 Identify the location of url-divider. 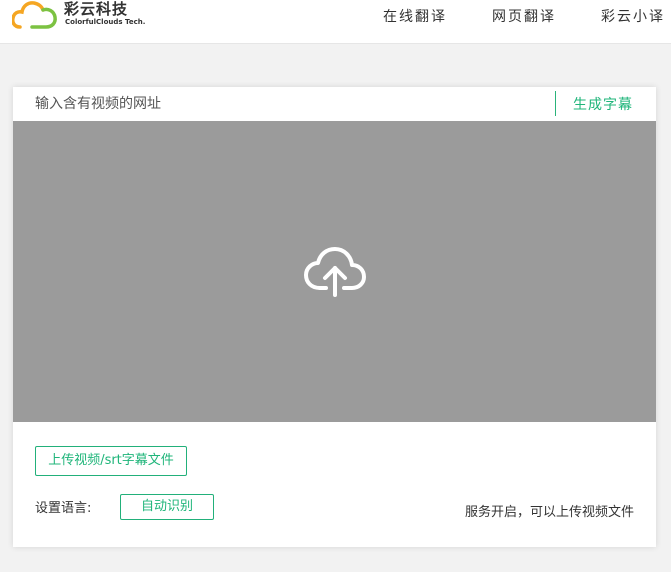
(555, 103).